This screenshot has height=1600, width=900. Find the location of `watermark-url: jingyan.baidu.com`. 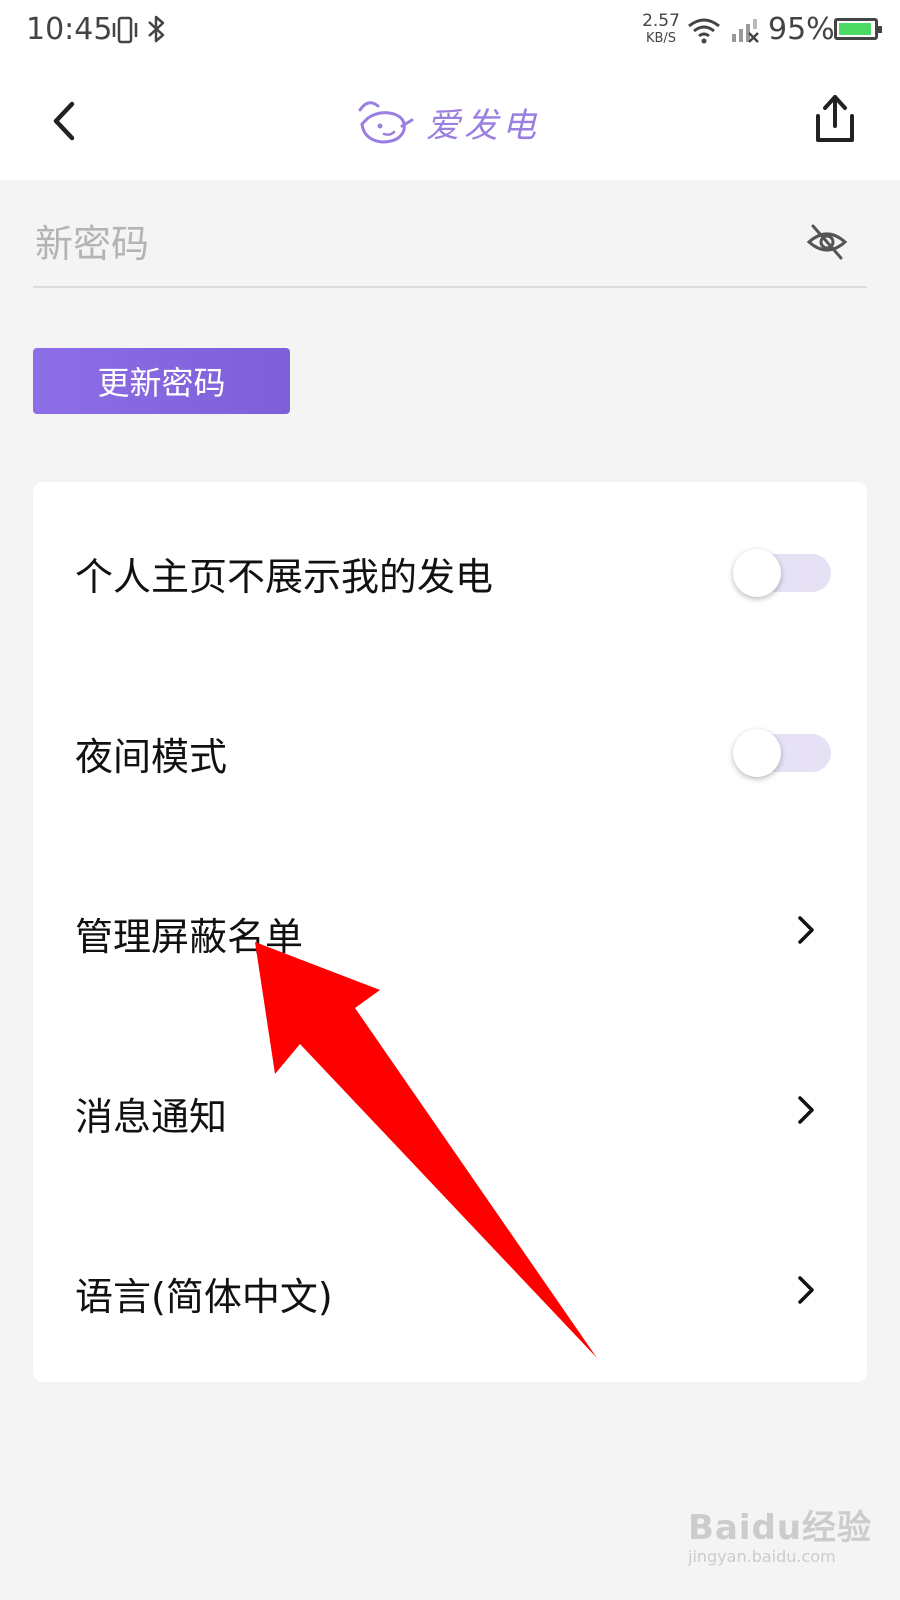

watermark-url: jingyan.baidu.com is located at coordinates (762, 1556).